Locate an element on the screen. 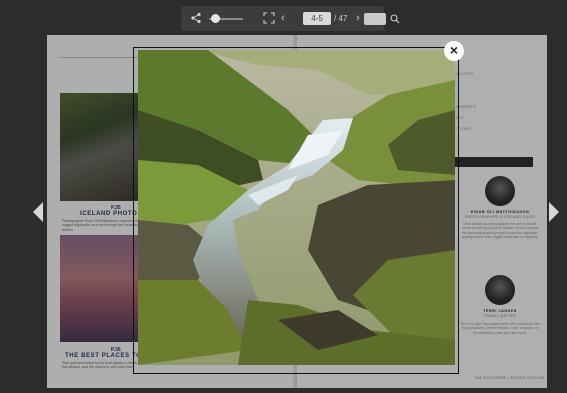 The image size is (567, 393). next-page-arrow-icon is located at coordinates (554, 212).